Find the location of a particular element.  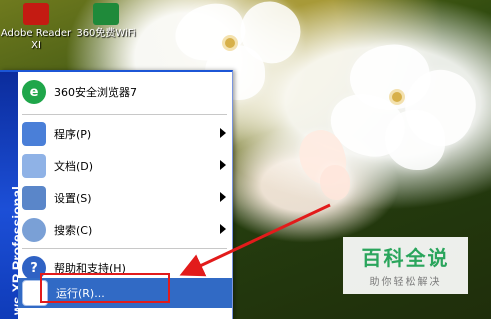

watermark-badge: 百科全说 助你轻松解决 is located at coordinates (405, 265).